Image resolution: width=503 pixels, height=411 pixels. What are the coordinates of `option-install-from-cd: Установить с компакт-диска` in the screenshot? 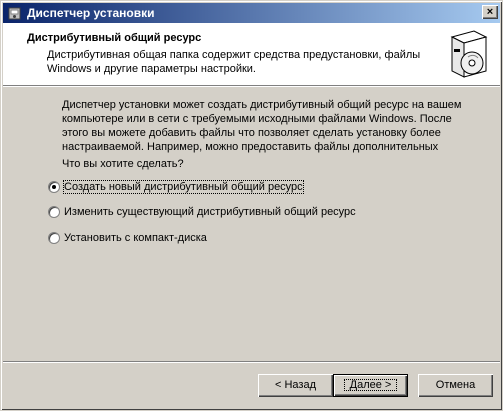 It's located at (127, 238).